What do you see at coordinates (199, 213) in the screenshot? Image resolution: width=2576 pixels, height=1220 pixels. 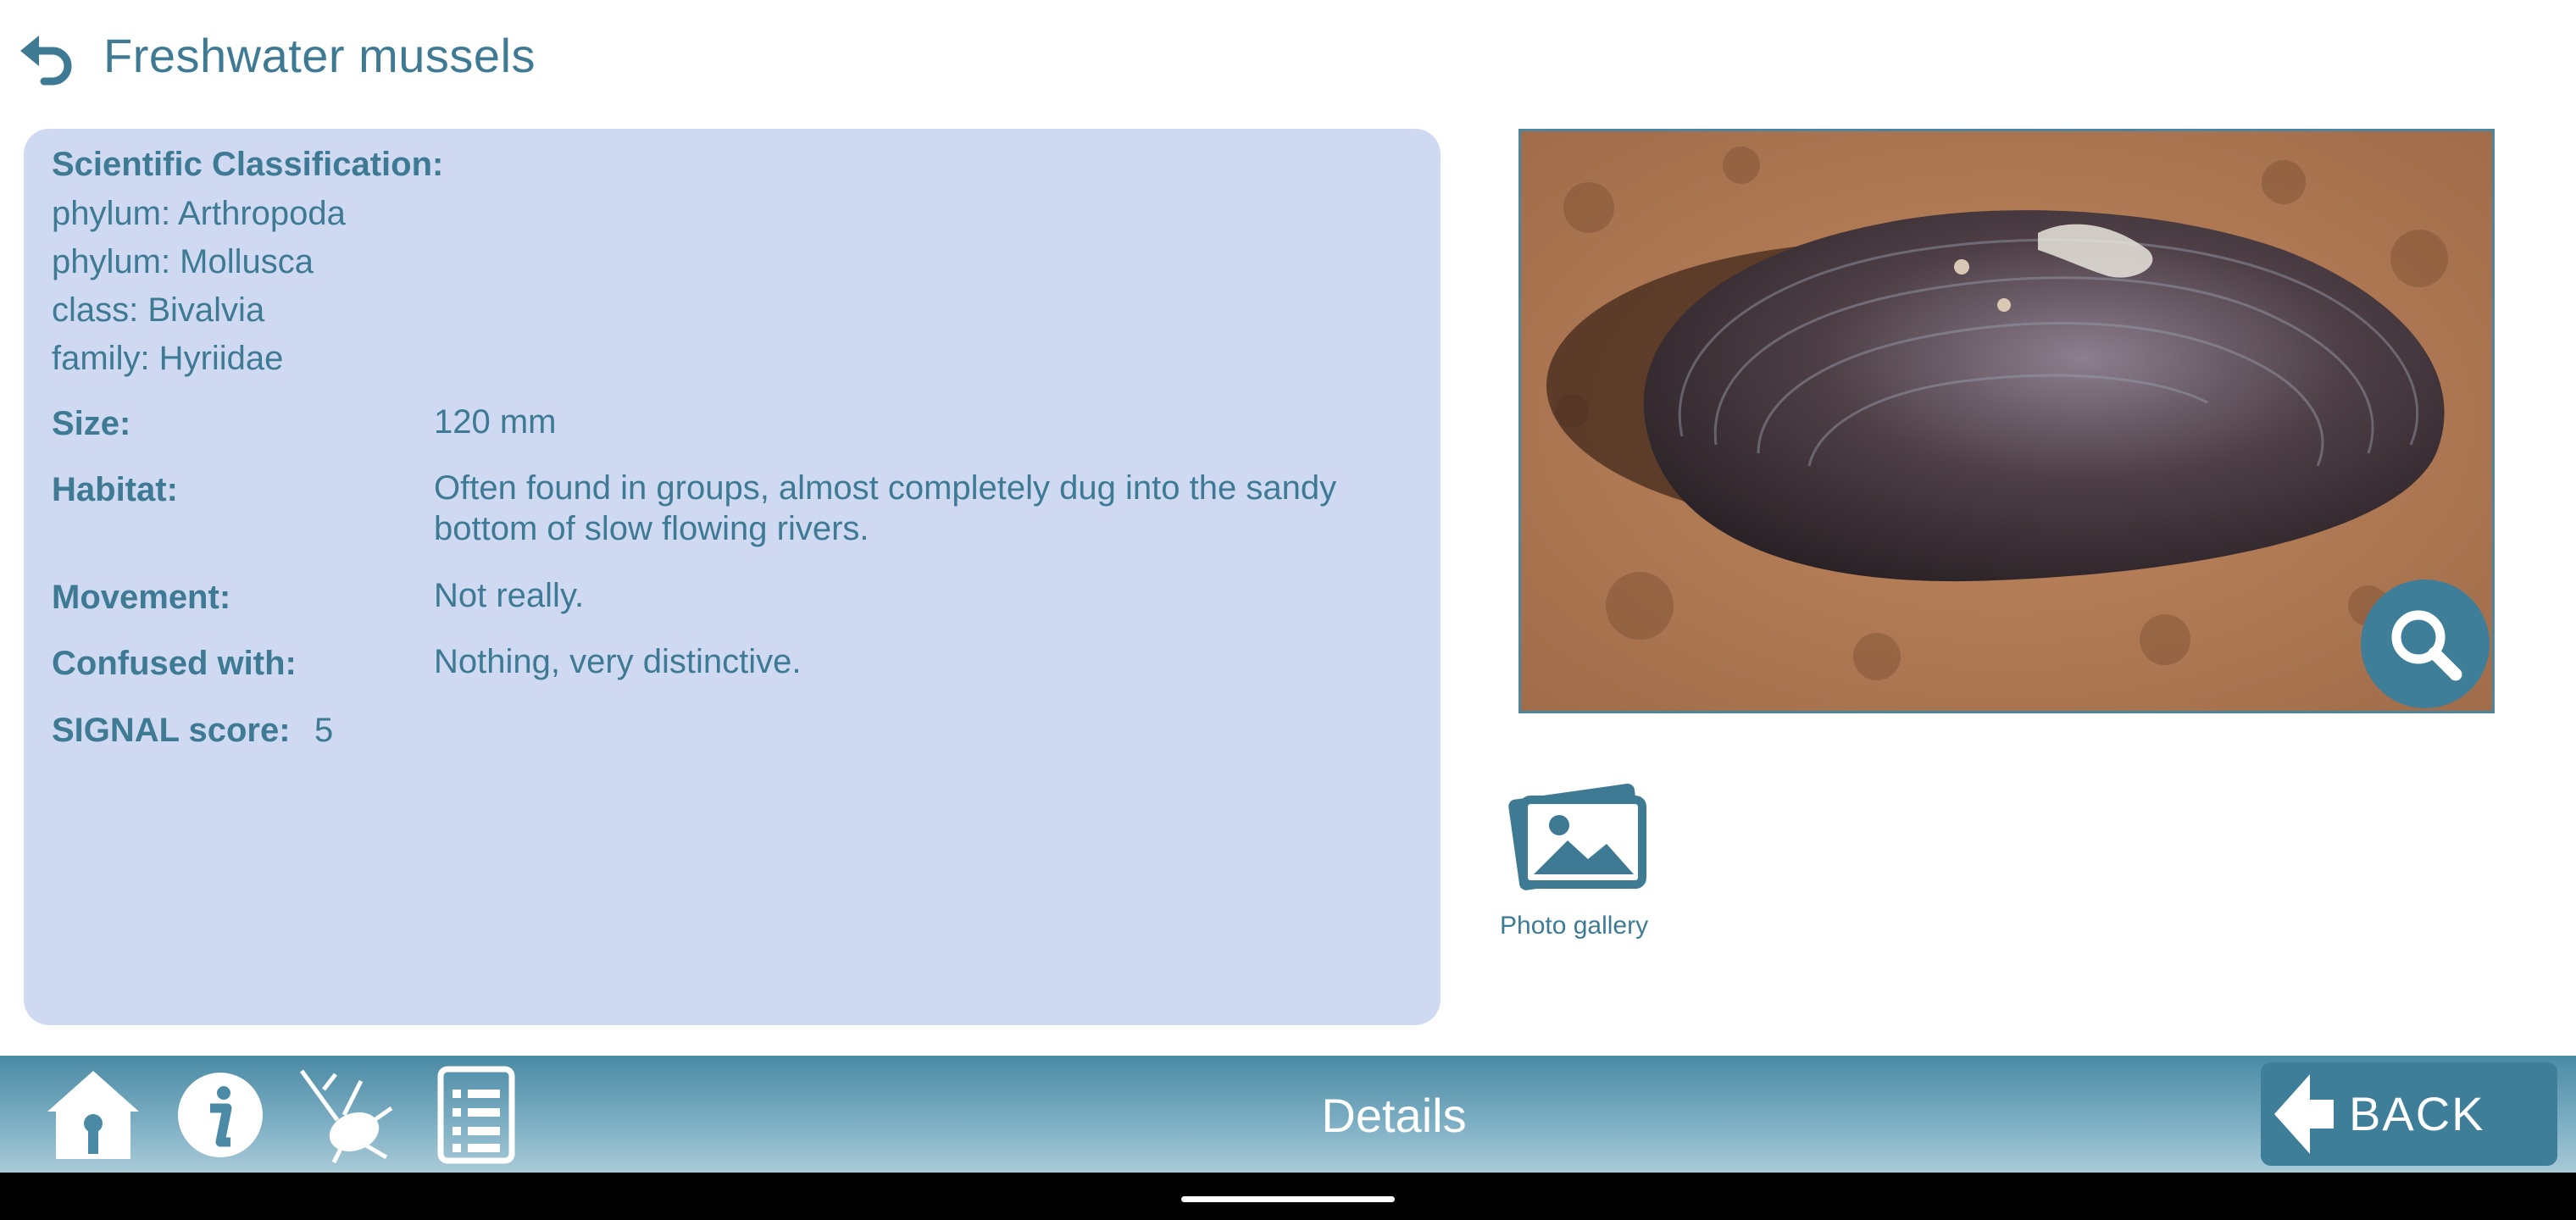 I see `classification-line: phylum: Arthropoda` at bounding box center [199, 213].